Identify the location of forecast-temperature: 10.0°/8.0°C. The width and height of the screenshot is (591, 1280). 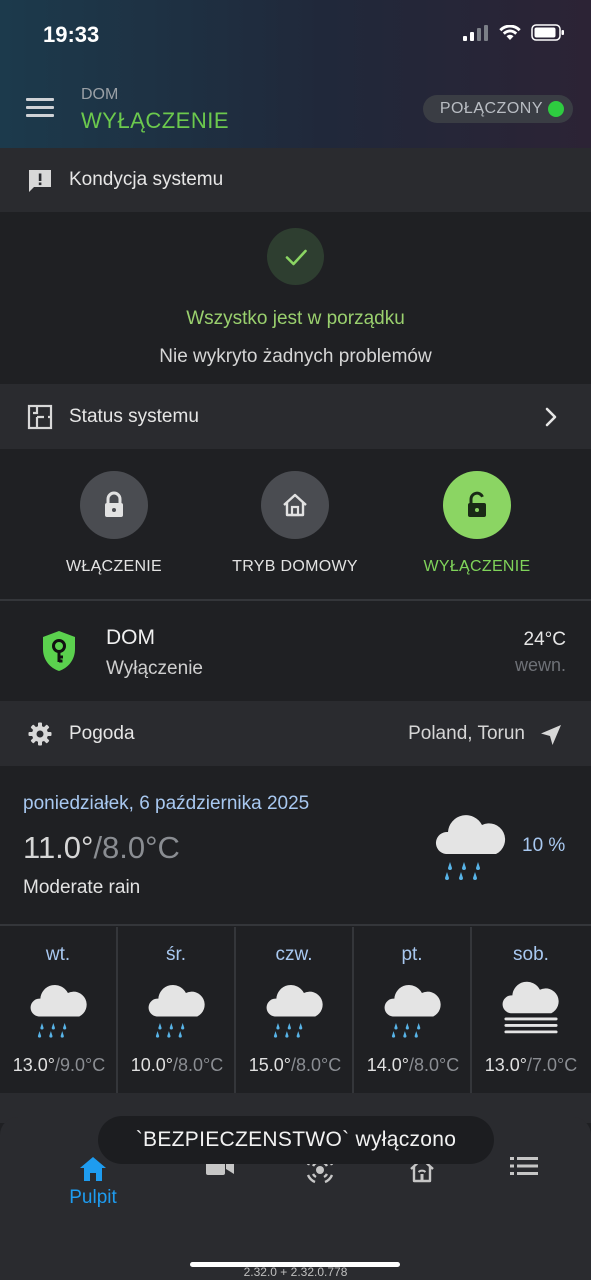
(177, 1065).